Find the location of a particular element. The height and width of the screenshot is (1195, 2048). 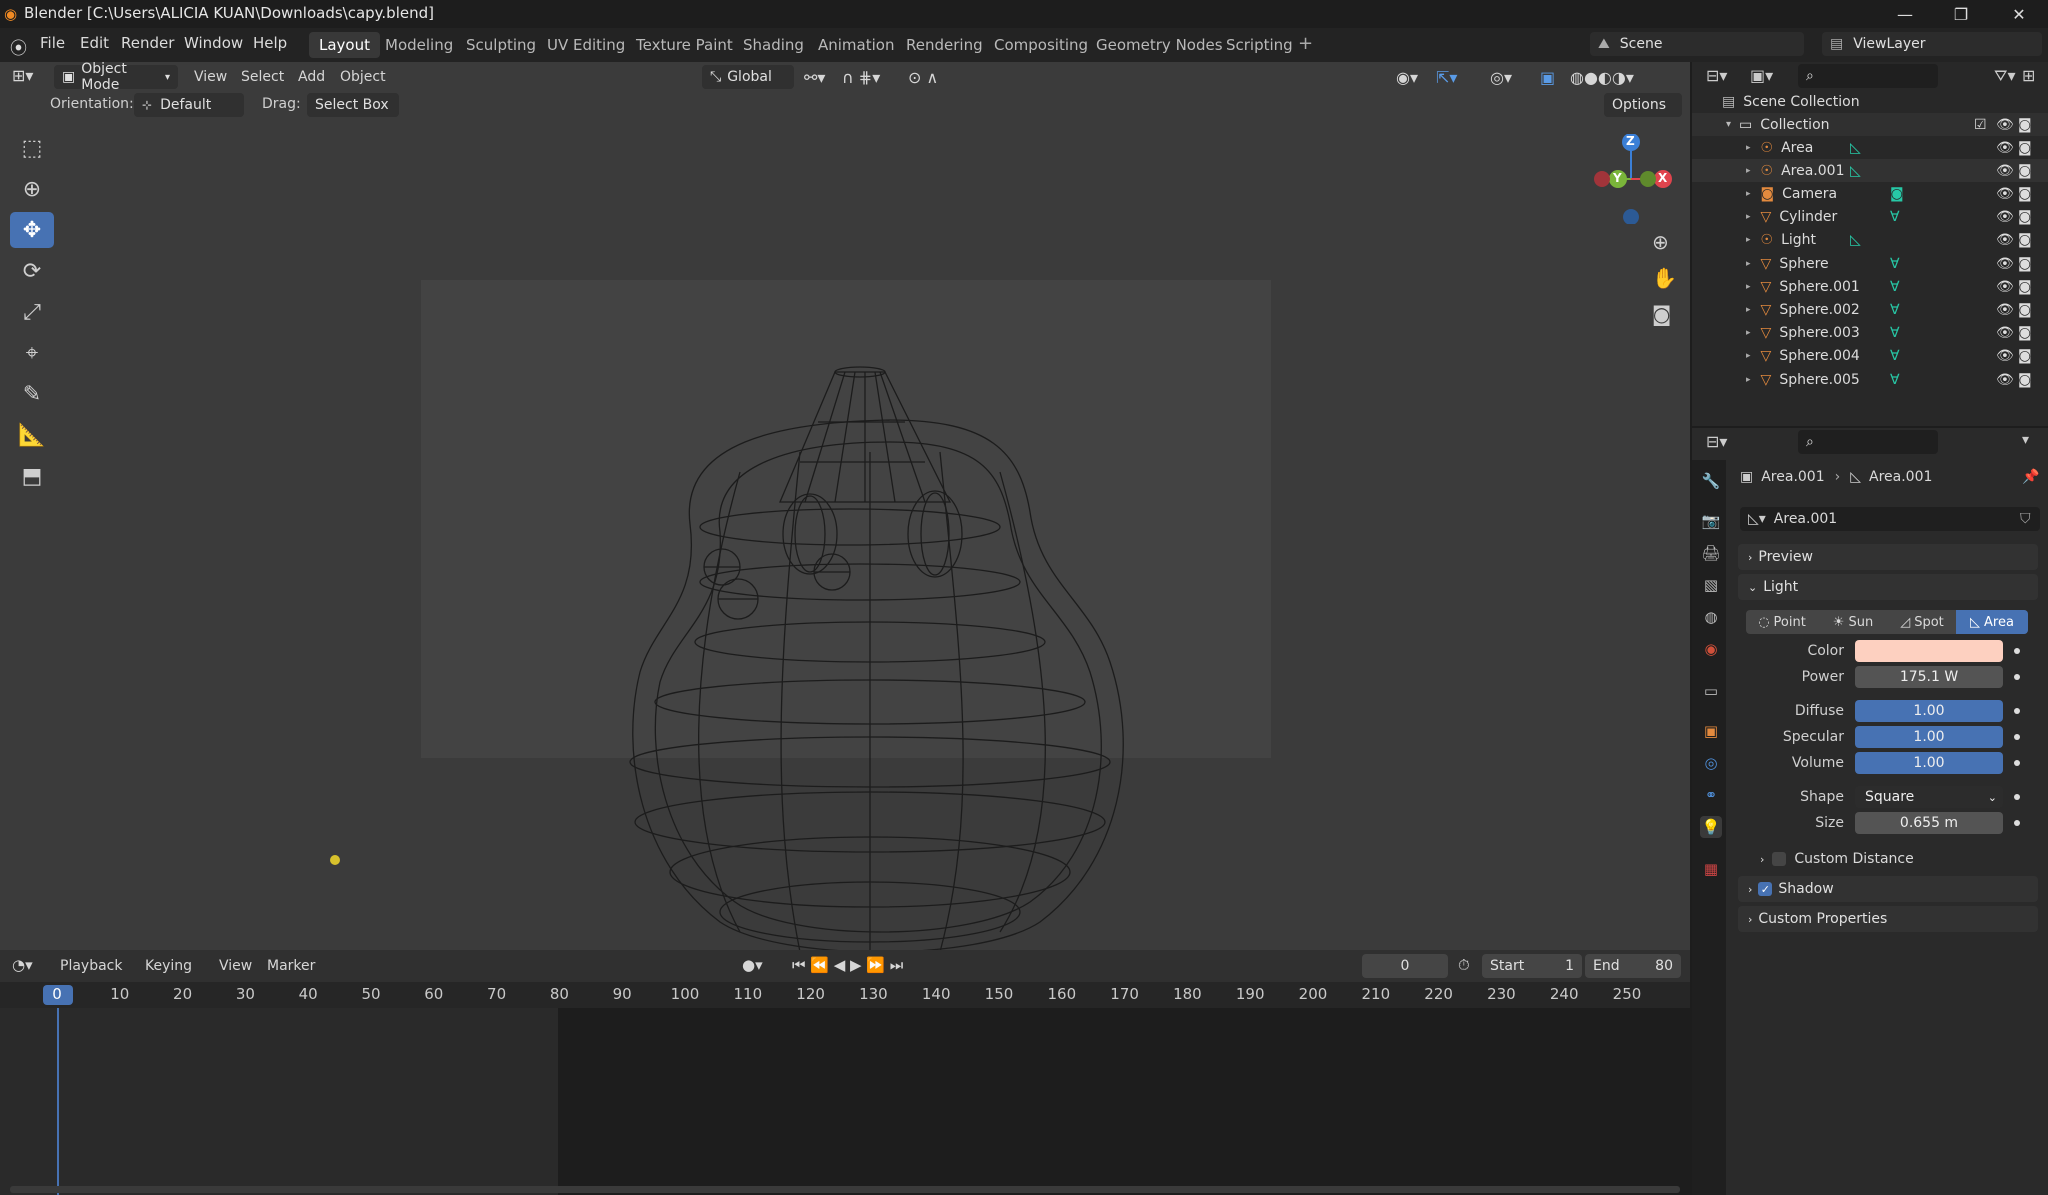

tool-tab-icon: 🔧 is located at coordinates (1711, 481).